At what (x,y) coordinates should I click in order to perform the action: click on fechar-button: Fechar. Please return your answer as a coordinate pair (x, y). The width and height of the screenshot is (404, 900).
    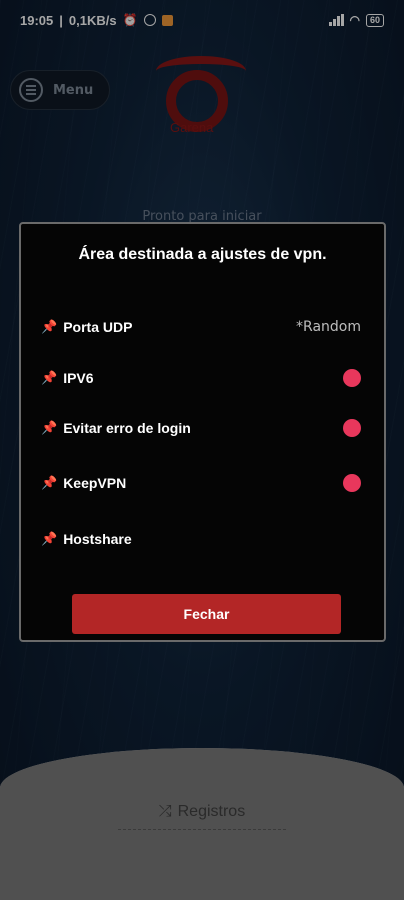
    Looking at the image, I should click on (206, 614).